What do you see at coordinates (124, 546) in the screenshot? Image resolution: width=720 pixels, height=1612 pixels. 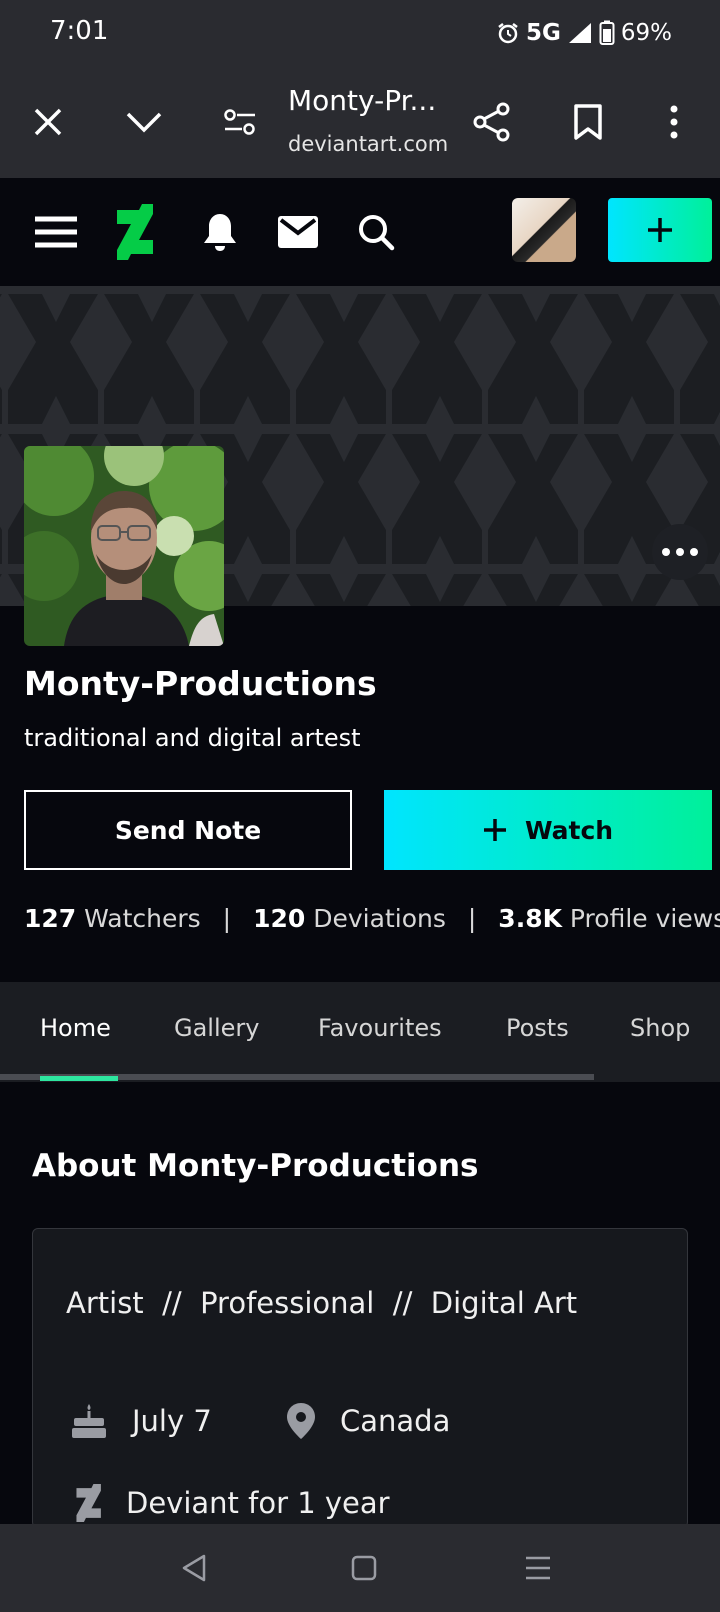 I see `profile-avatar` at bounding box center [124, 546].